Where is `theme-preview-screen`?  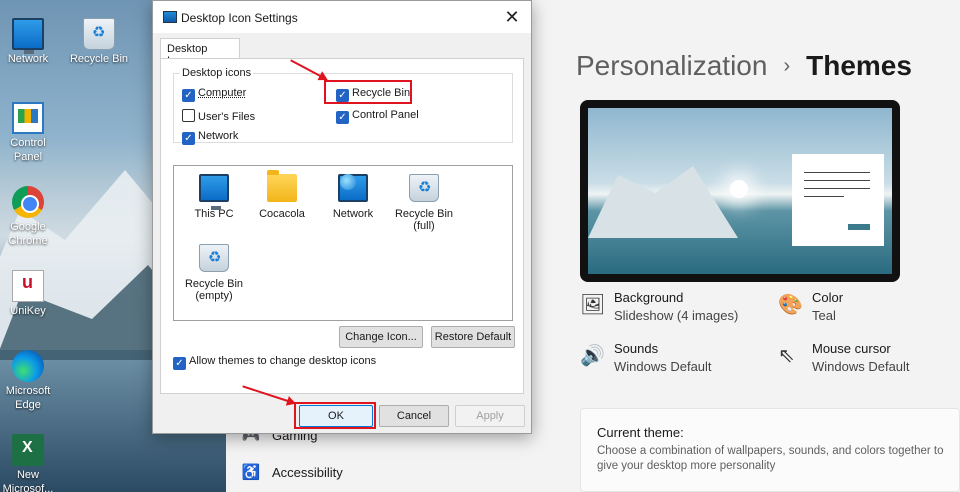 theme-preview-screen is located at coordinates (740, 191).